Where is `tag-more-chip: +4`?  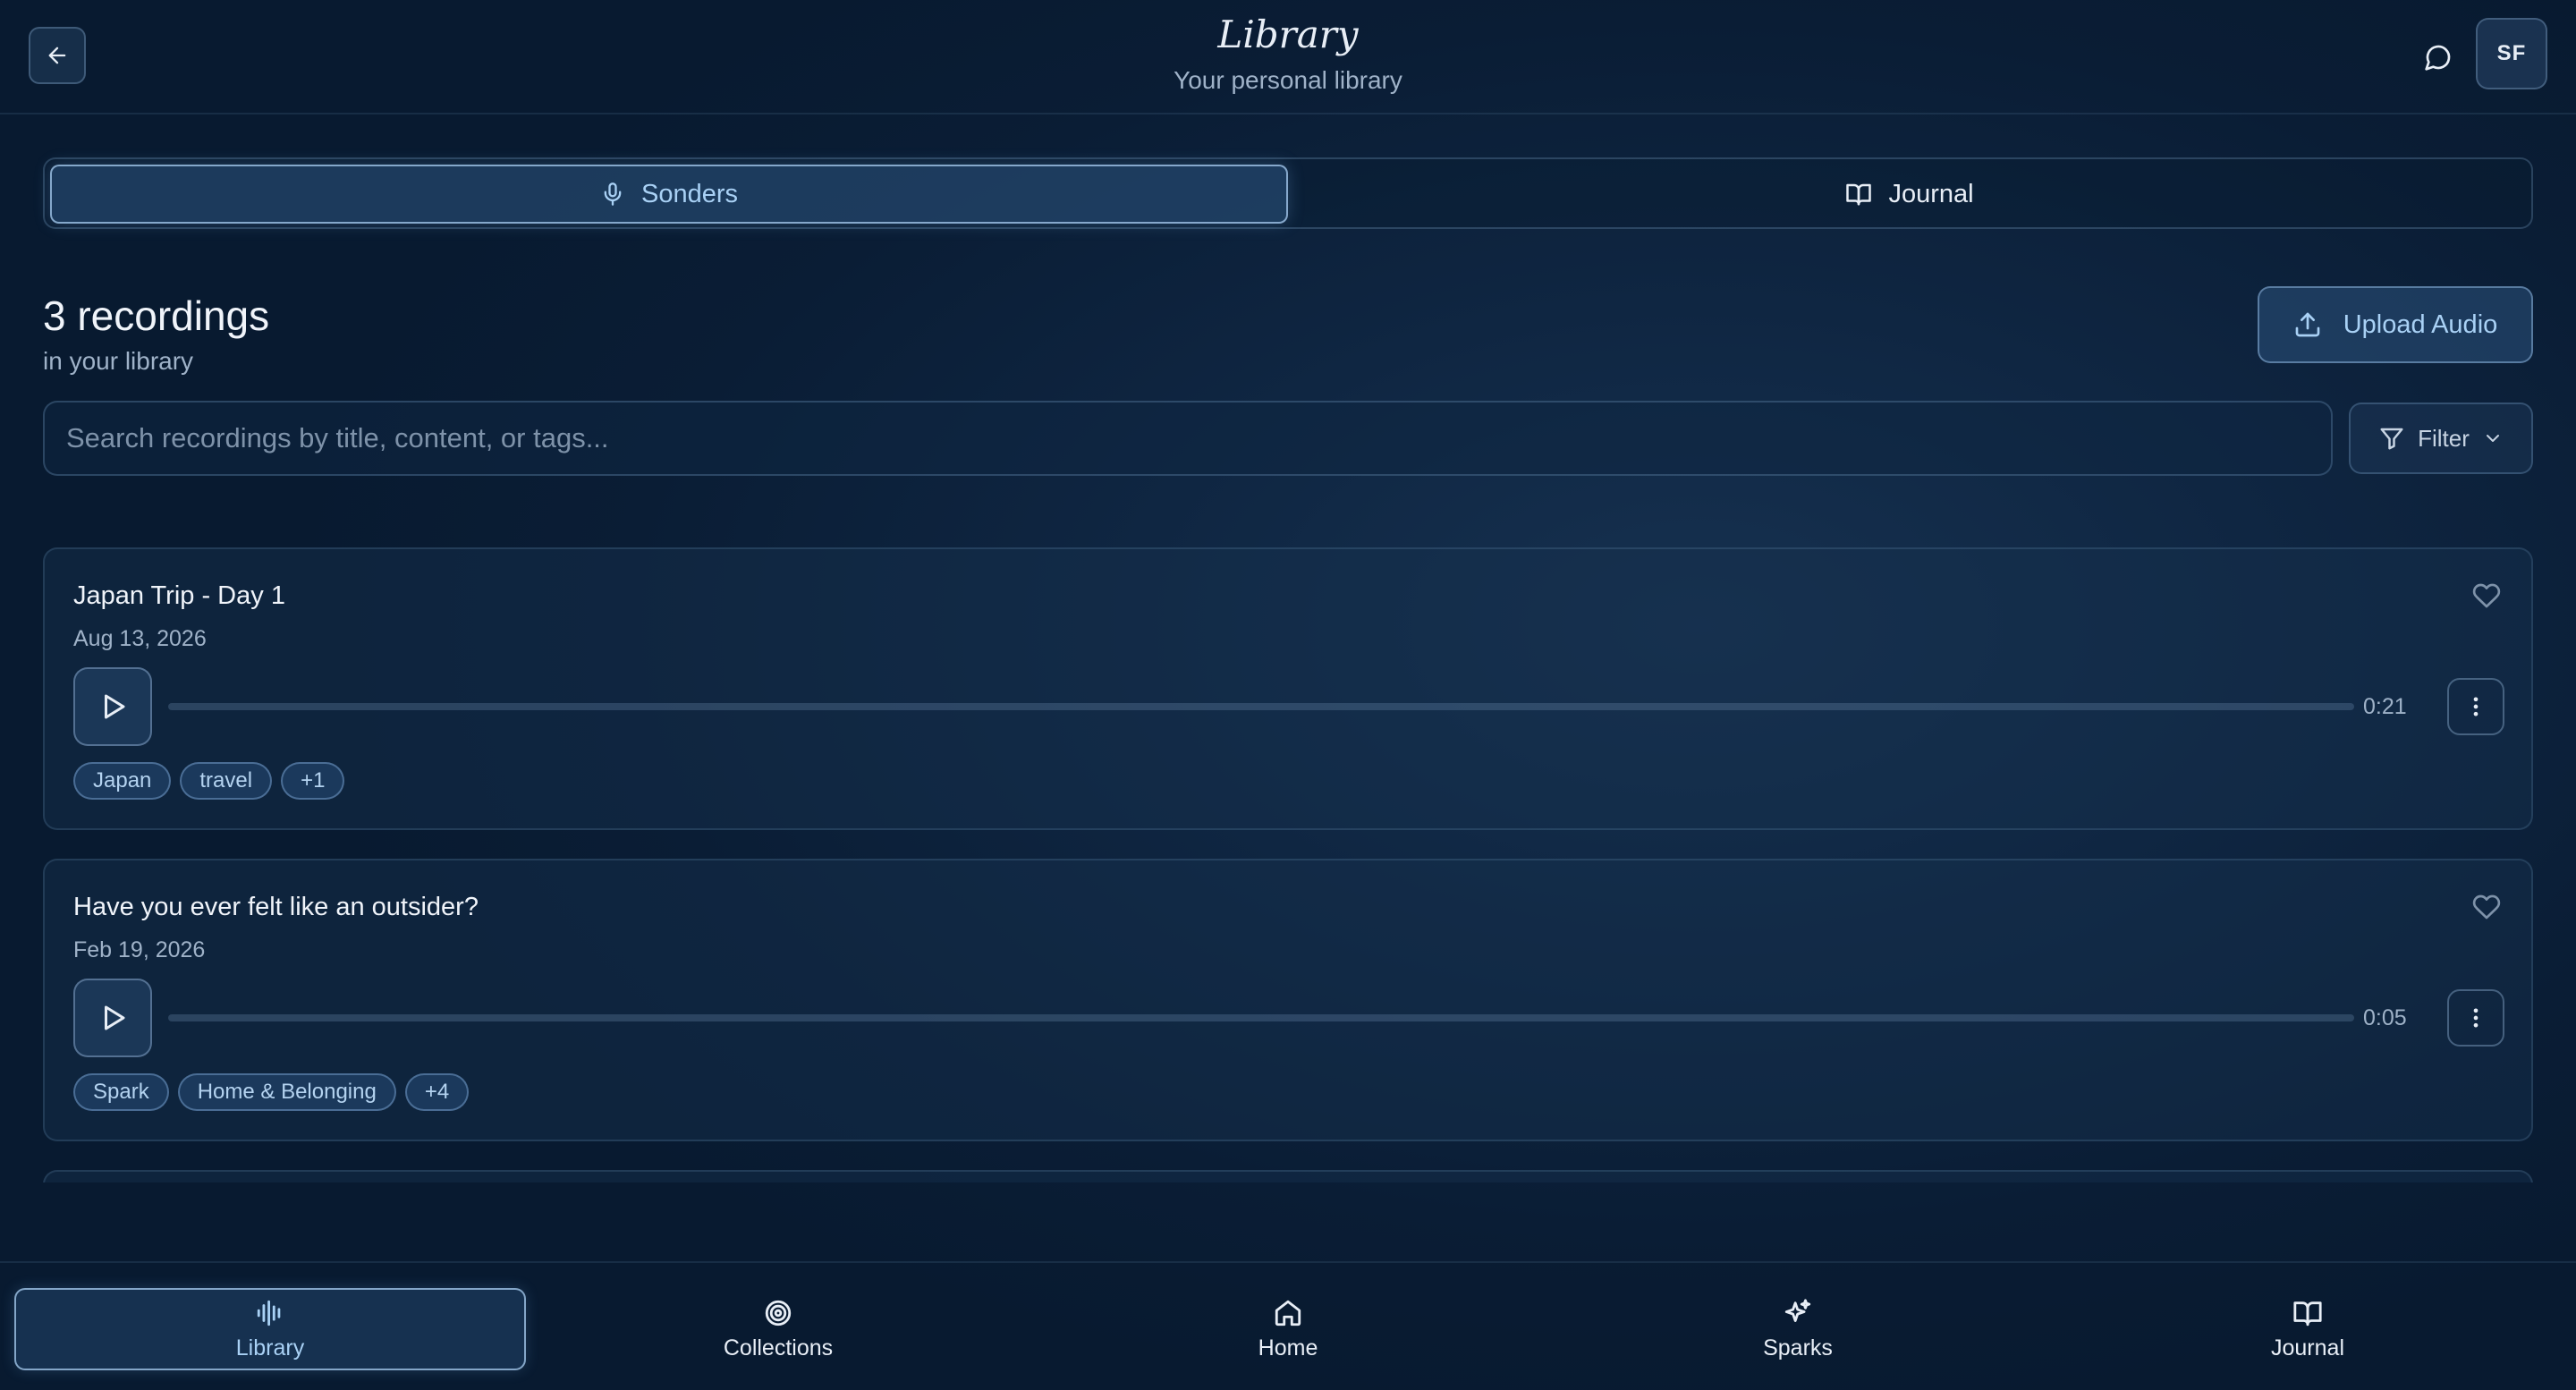
tag-more-chip: +4 is located at coordinates (437, 1092).